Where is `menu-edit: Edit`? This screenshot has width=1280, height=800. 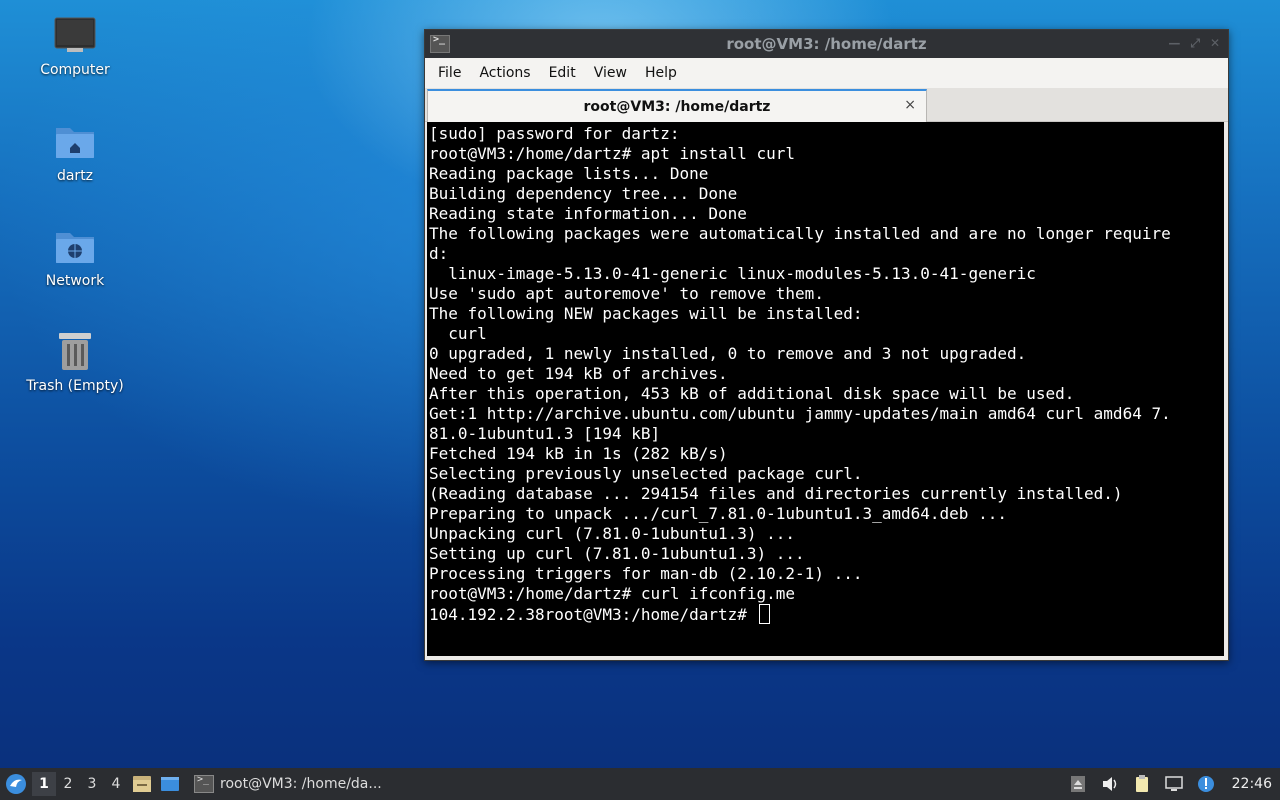 menu-edit: Edit is located at coordinates (562, 73).